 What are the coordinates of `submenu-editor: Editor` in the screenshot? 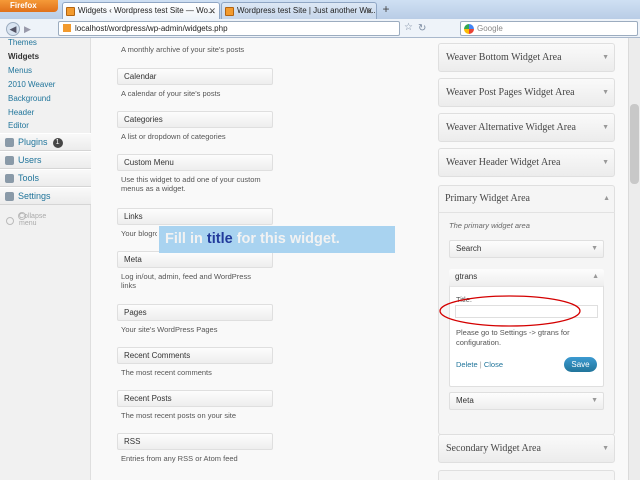 It's located at (18, 125).